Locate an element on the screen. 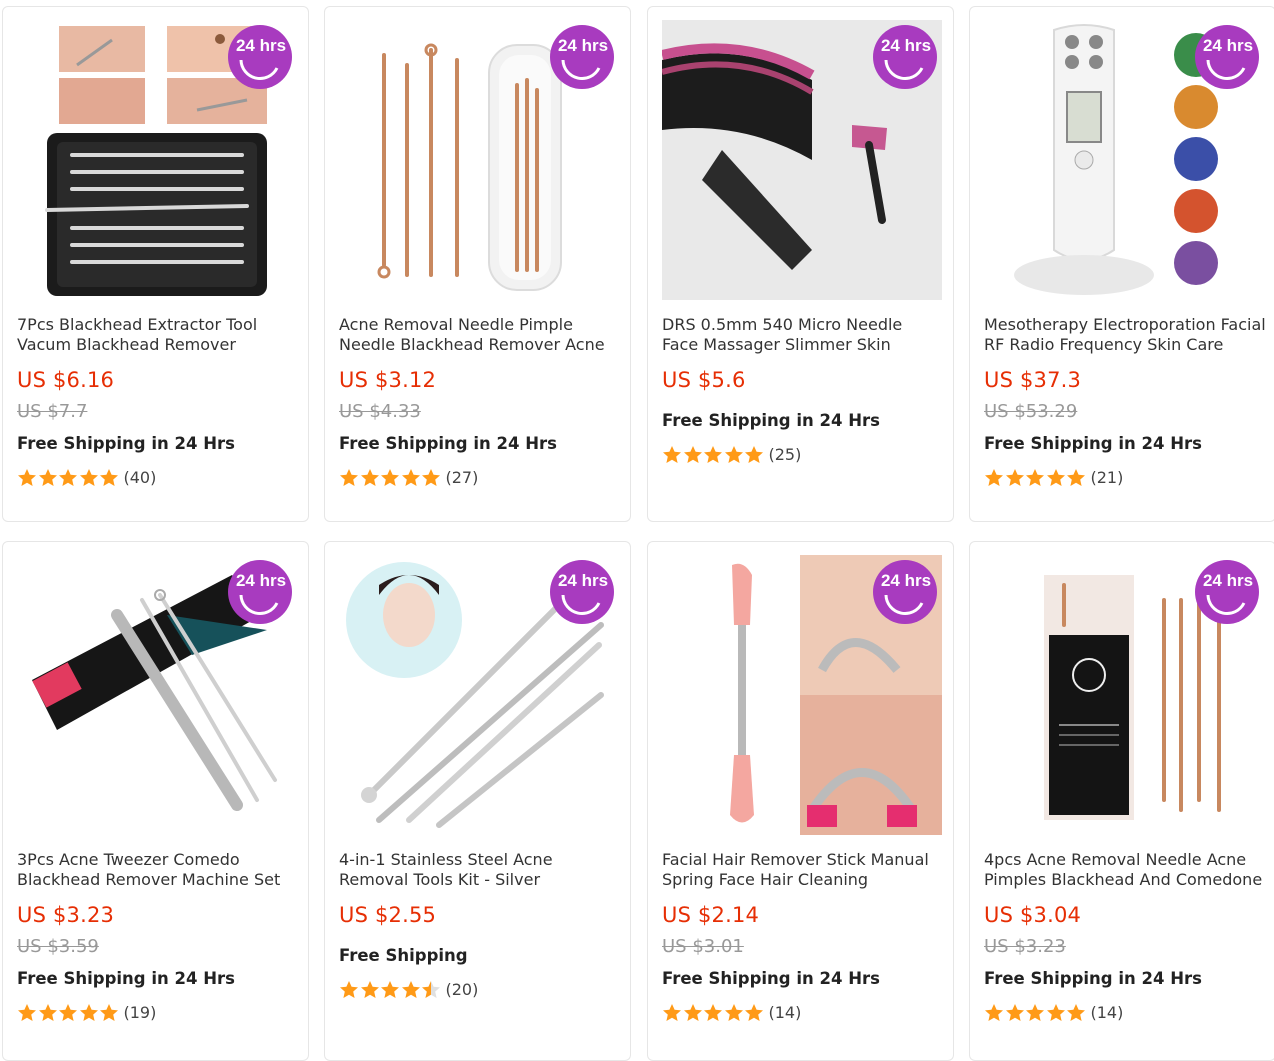  title-line-2: Vacum Blackhead Remover is located at coordinates (126, 344).